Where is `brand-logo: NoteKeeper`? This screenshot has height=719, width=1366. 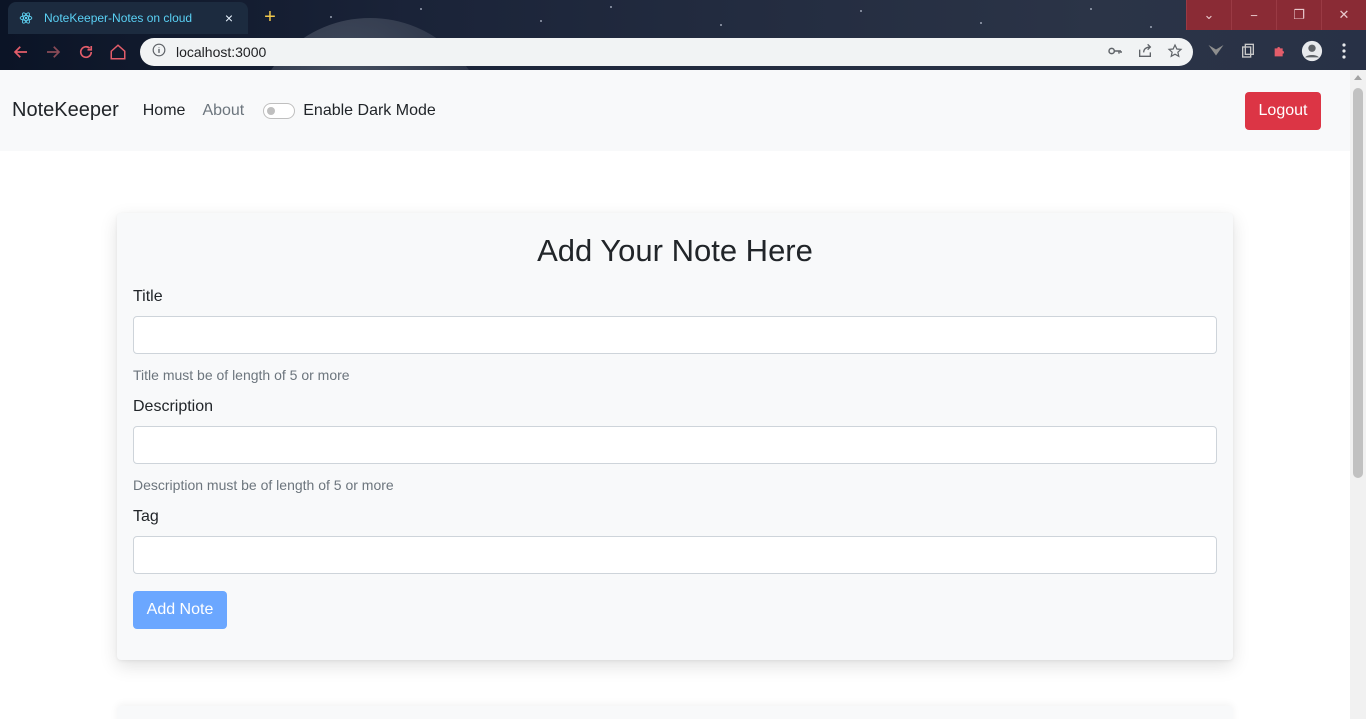 brand-logo: NoteKeeper is located at coordinates (65, 110).